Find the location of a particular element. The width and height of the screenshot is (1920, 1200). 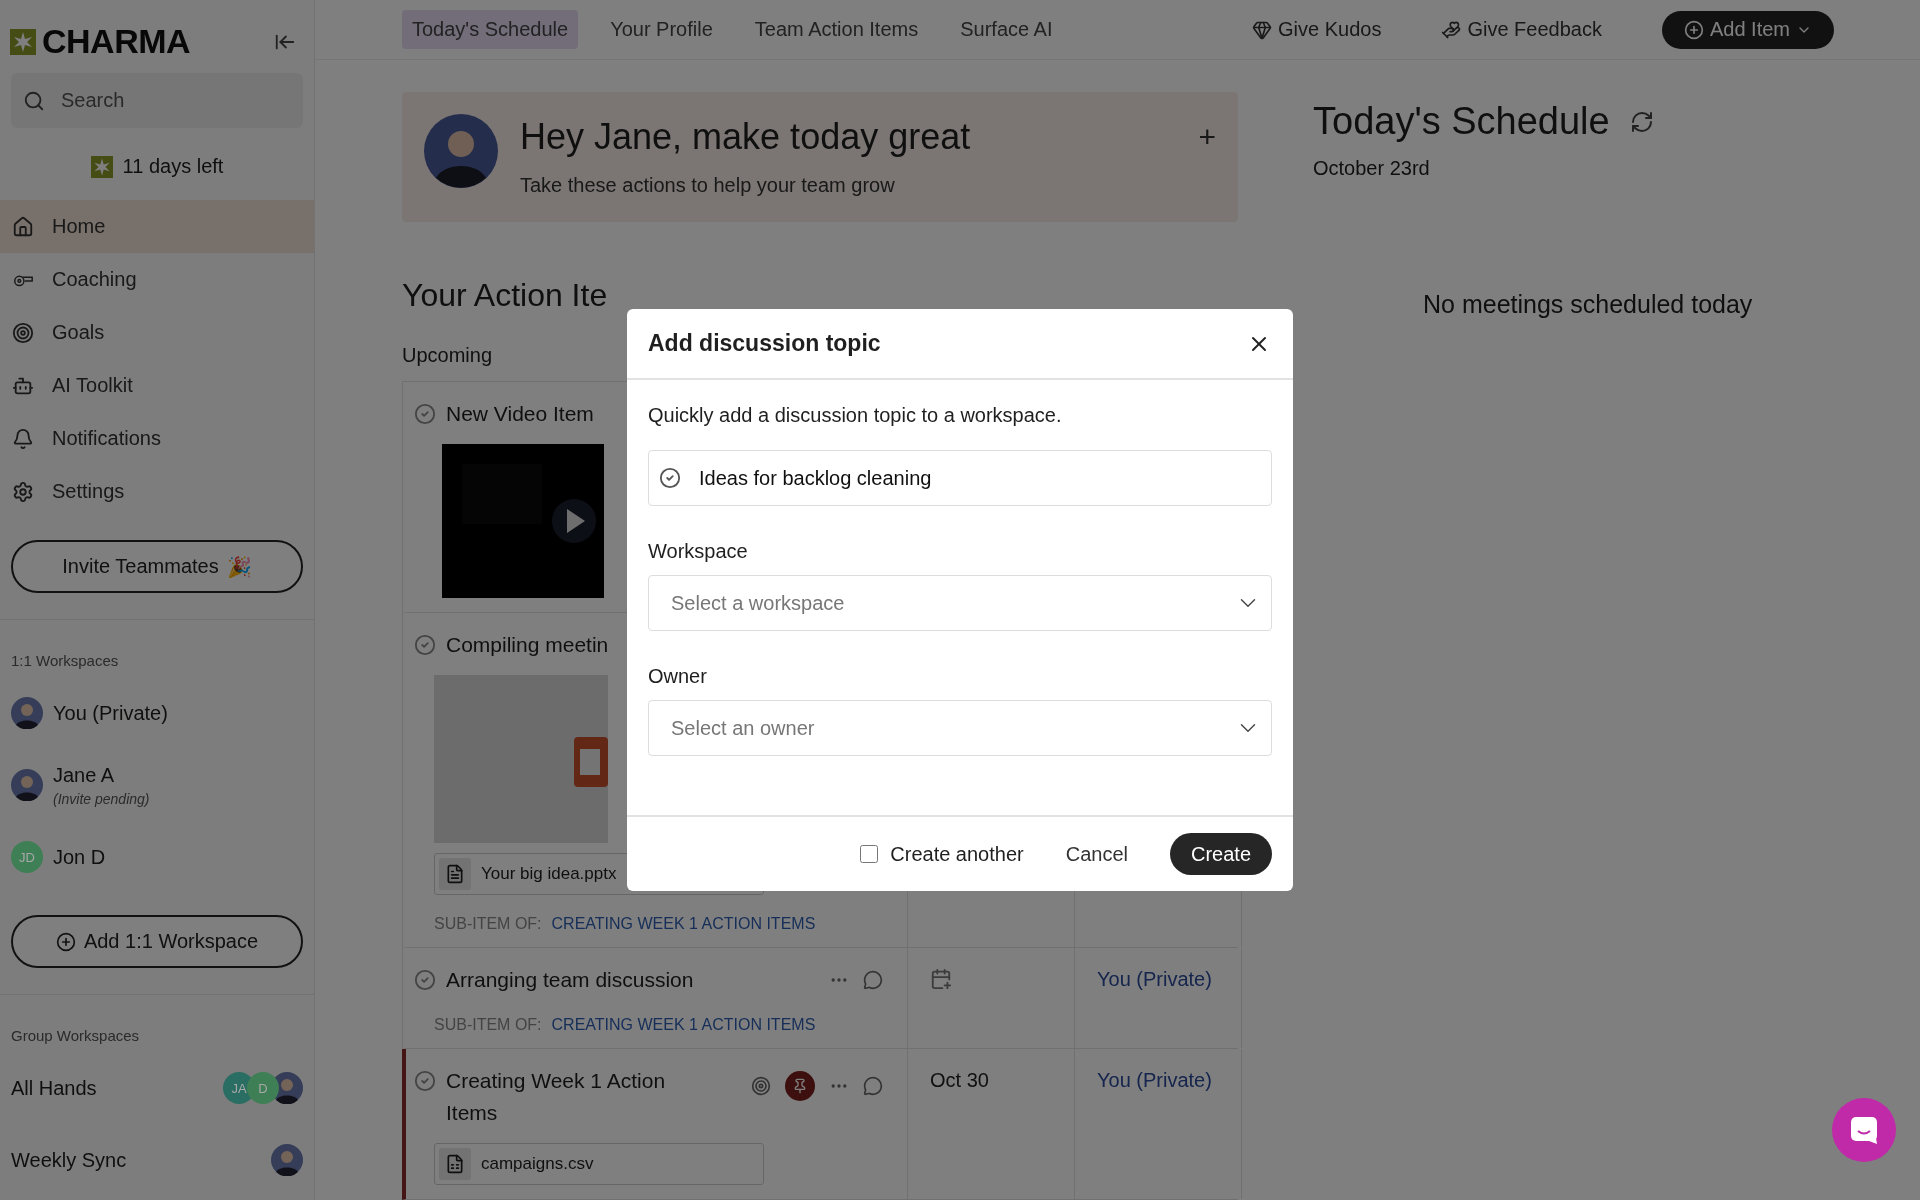

file-name: Your big idea.pptx is located at coordinates (549, 874).